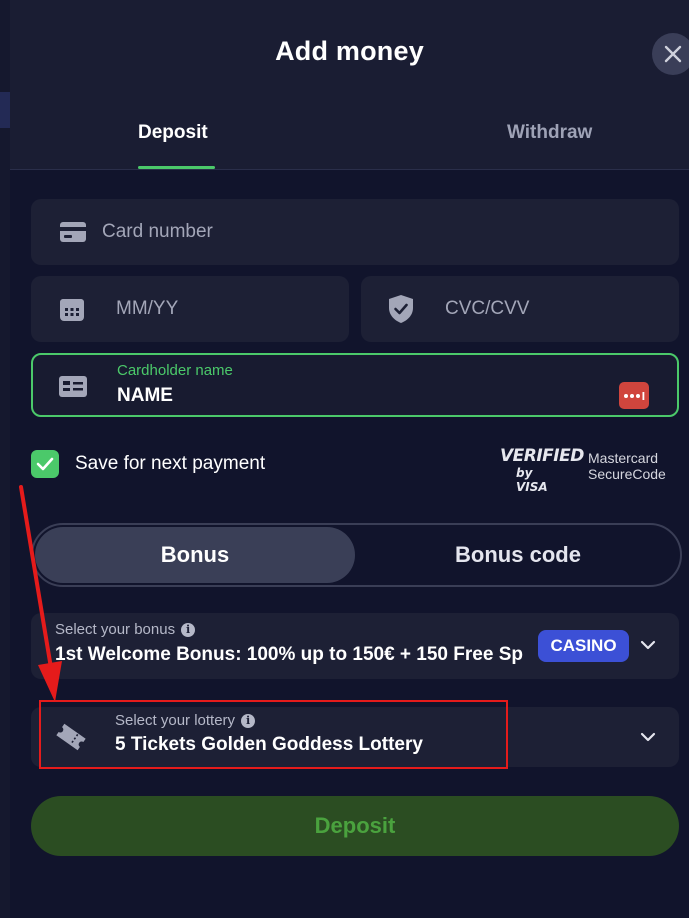 This screenshot has width=689, height=918. I want to click on save-payment-label: Save for next payment, so click(170, 463).